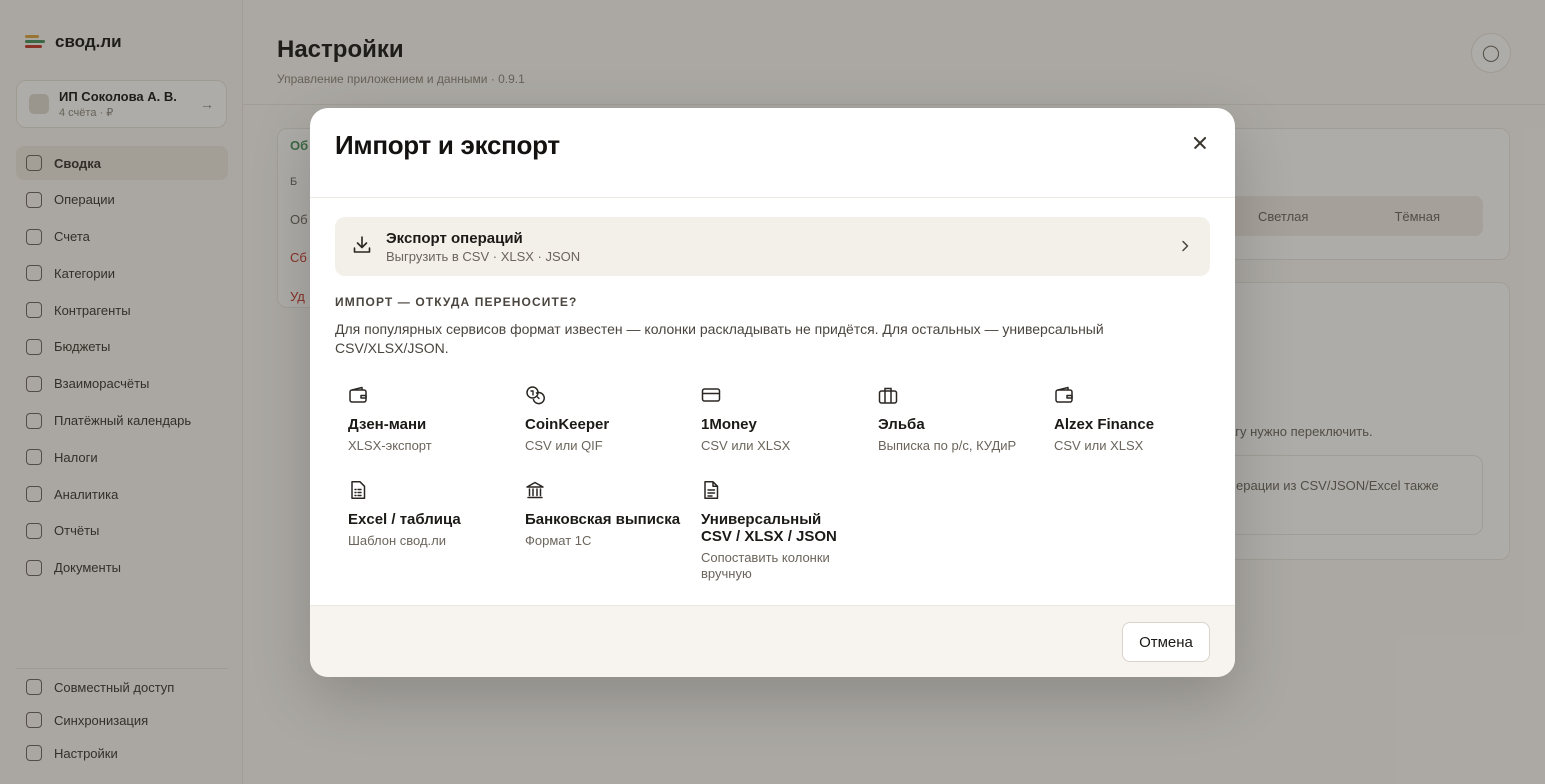 Image resolution: width=1545 pixels, height=784 pixels. I want to click on download-icon, so click(362, 244).